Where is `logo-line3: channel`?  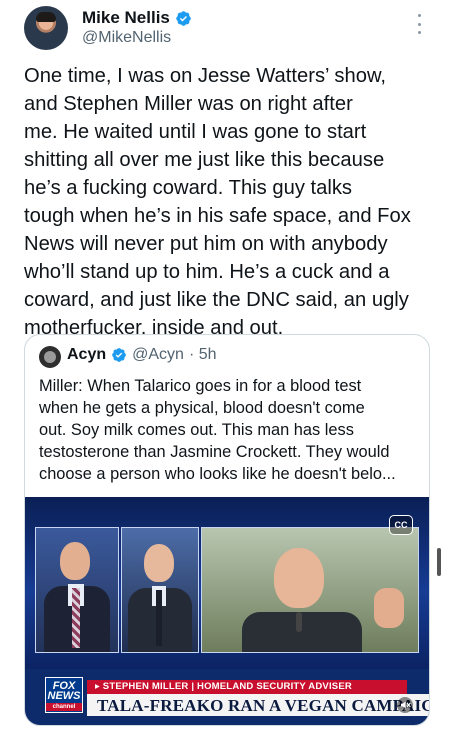 logo-line3: channel is located at coordinates (64, 707).